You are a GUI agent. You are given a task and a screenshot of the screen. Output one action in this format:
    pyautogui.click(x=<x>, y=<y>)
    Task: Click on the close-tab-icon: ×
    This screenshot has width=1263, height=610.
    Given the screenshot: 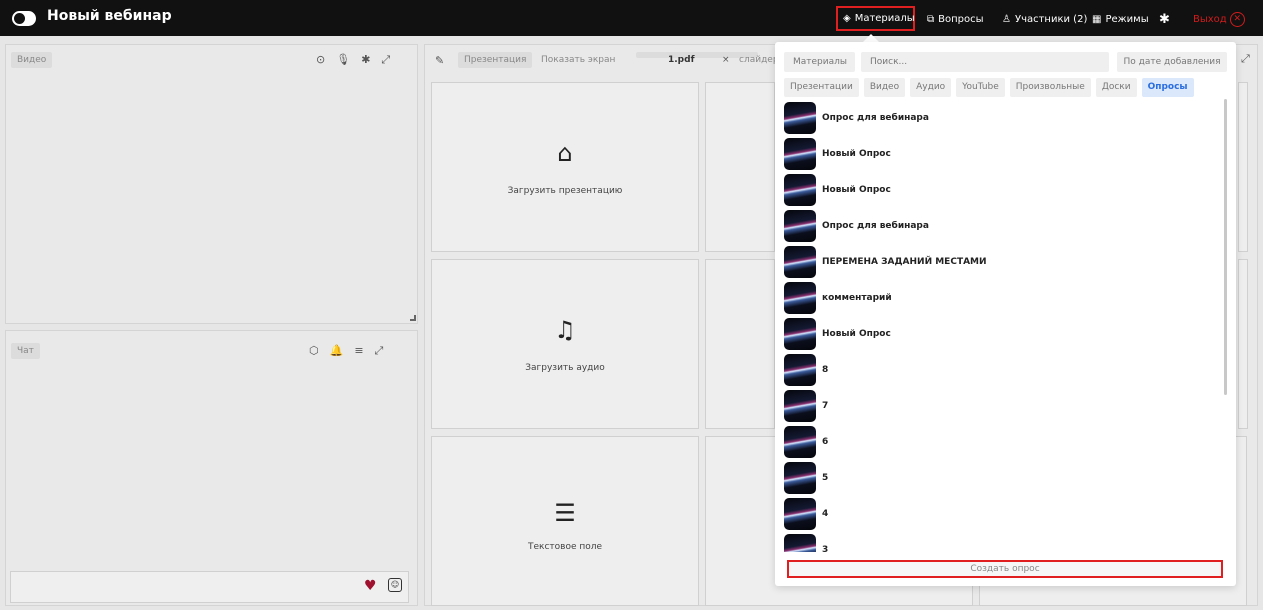 What is the action you would take?
    pyautogui.click(x=726, y=60)
    